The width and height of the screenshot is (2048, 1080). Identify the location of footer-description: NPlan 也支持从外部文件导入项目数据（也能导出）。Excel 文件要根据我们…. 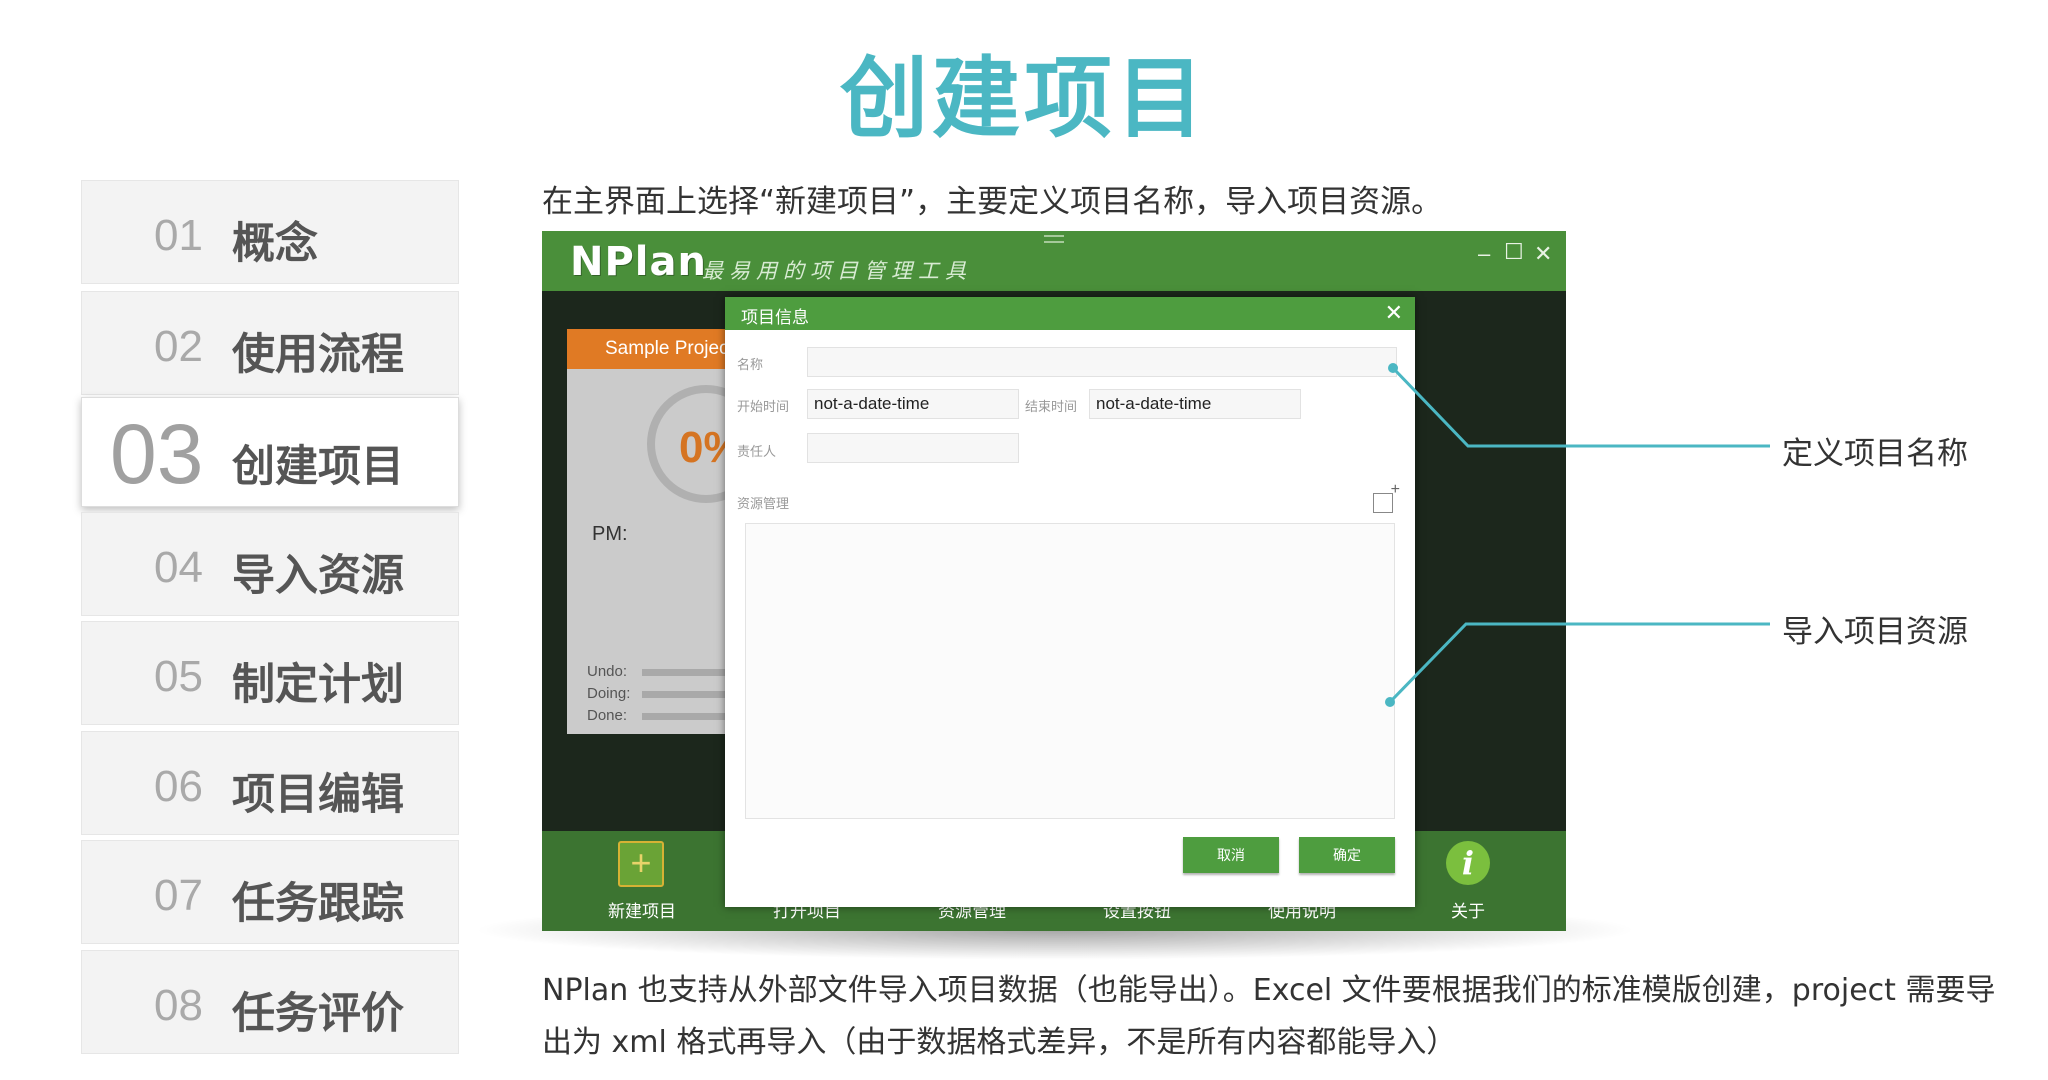
(1269, 1016).